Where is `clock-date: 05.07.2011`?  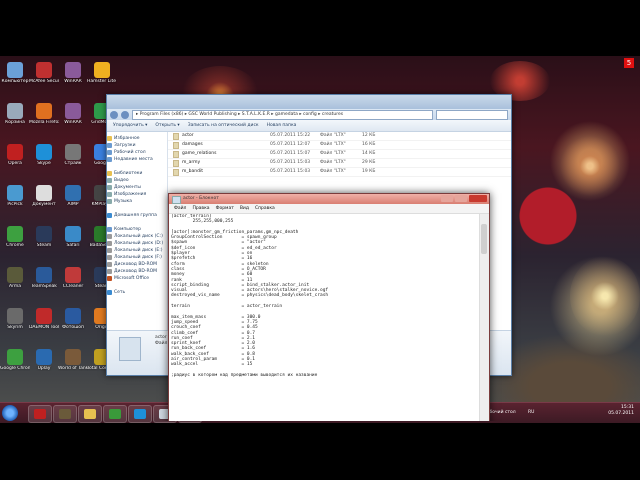
clock-date: 05.07.2011 is located at coordinates (621, 413).